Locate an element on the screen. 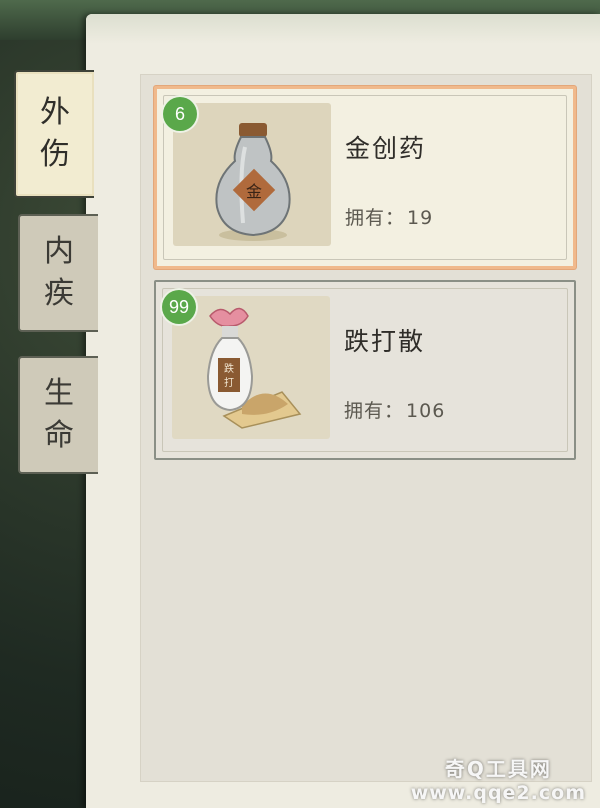 The width and height of the screenshot is (600, 808). tab-life: 生命 is located at coordinates (58, 415).